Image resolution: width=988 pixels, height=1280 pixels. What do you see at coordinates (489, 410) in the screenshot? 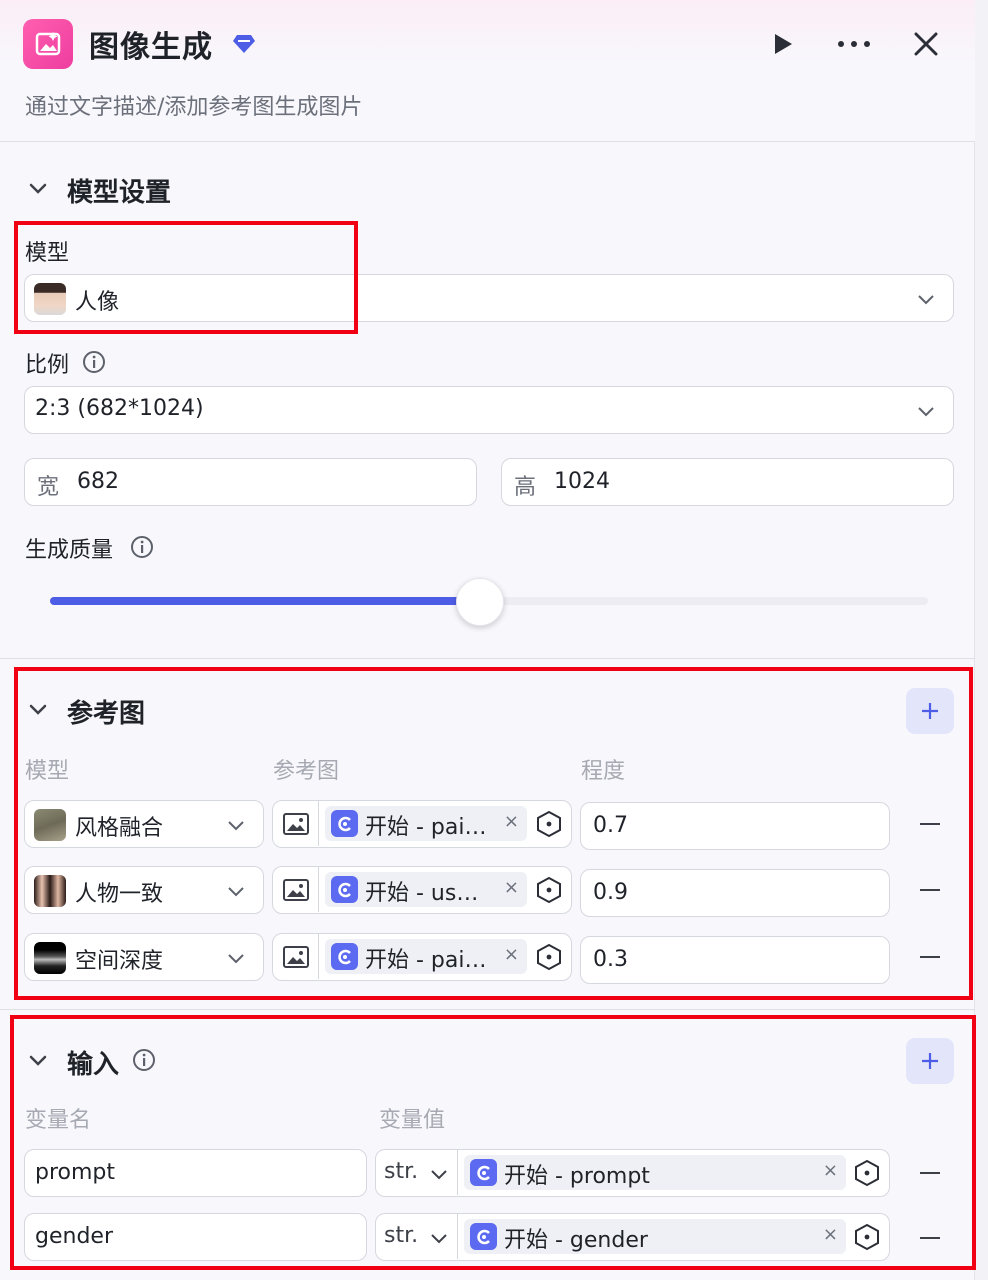
I see `ratio-select: 2:3 (682*1024)` at bounding box center [489, 410].